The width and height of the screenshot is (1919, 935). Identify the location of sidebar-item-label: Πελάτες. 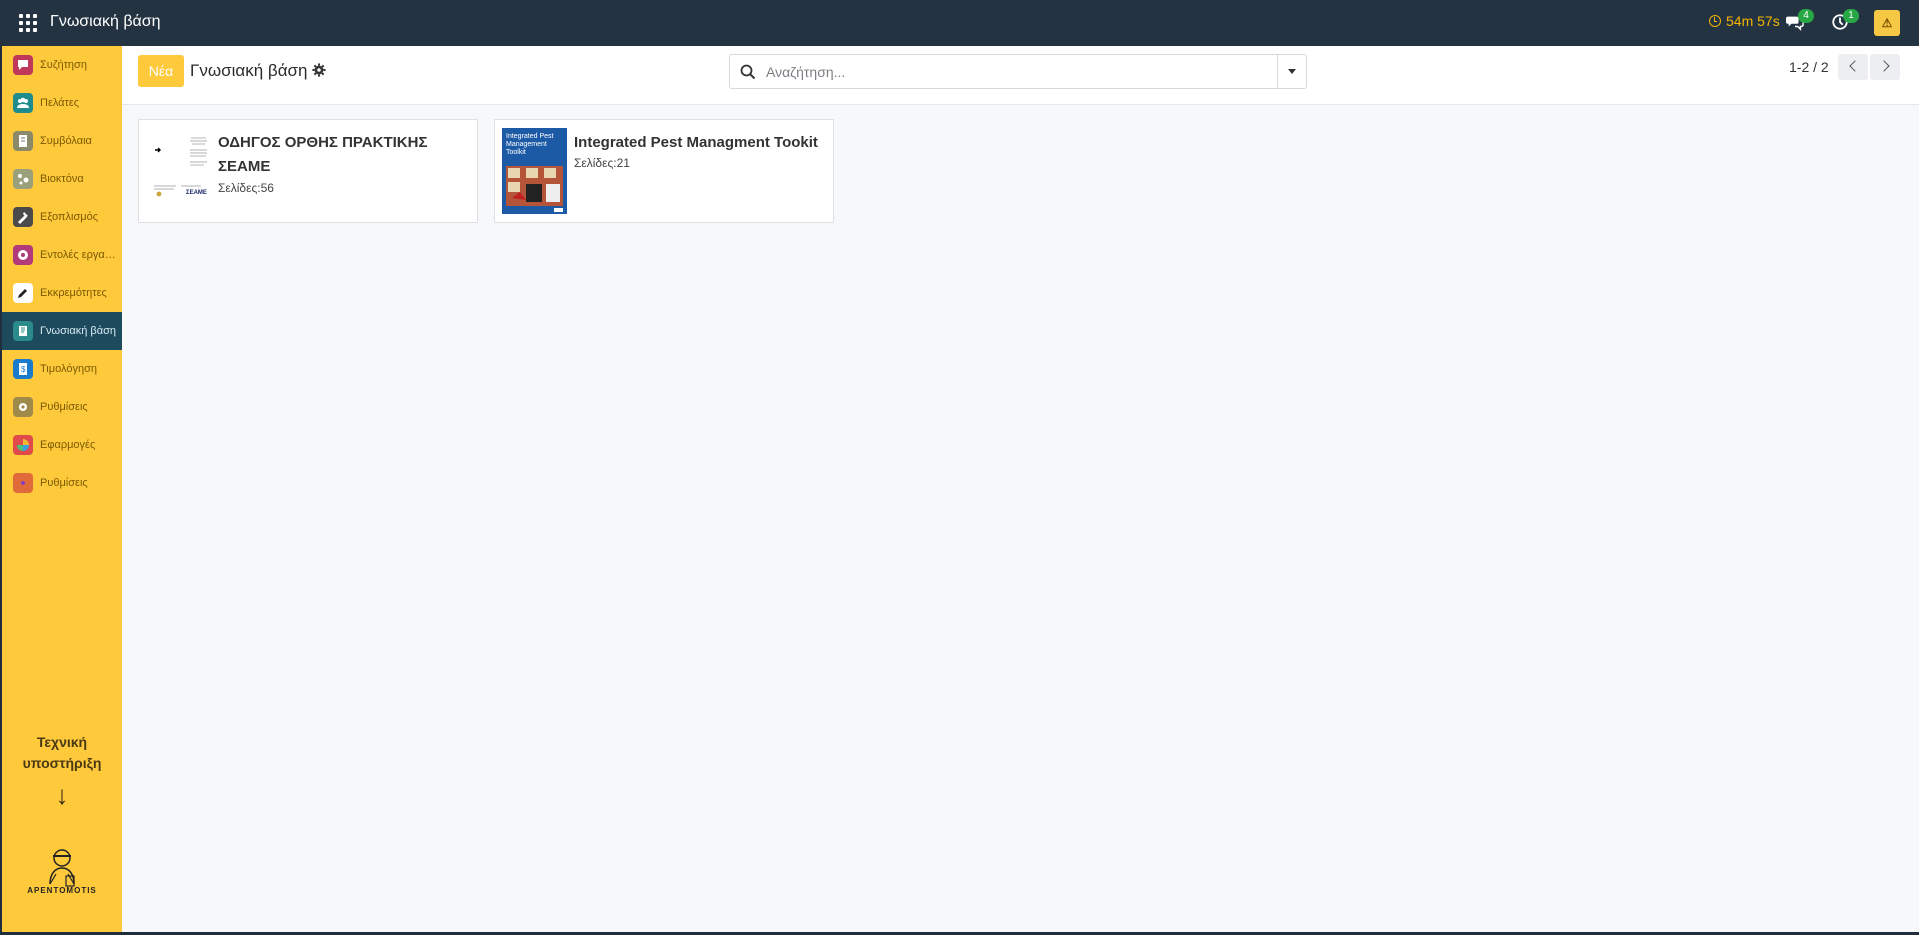
(60, 103).